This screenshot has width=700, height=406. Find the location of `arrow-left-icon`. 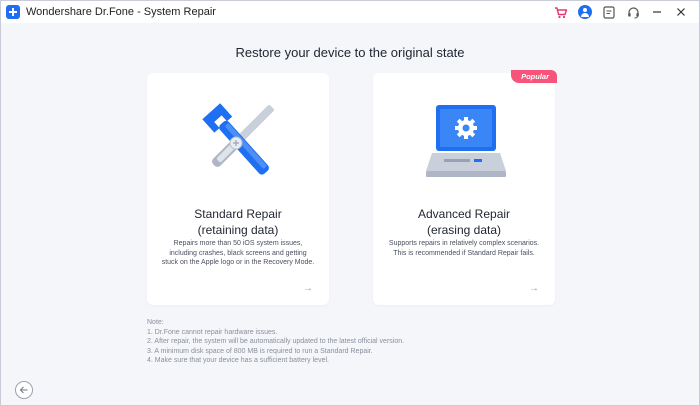

arrow-left-icon is located at coordinates (23, 390).